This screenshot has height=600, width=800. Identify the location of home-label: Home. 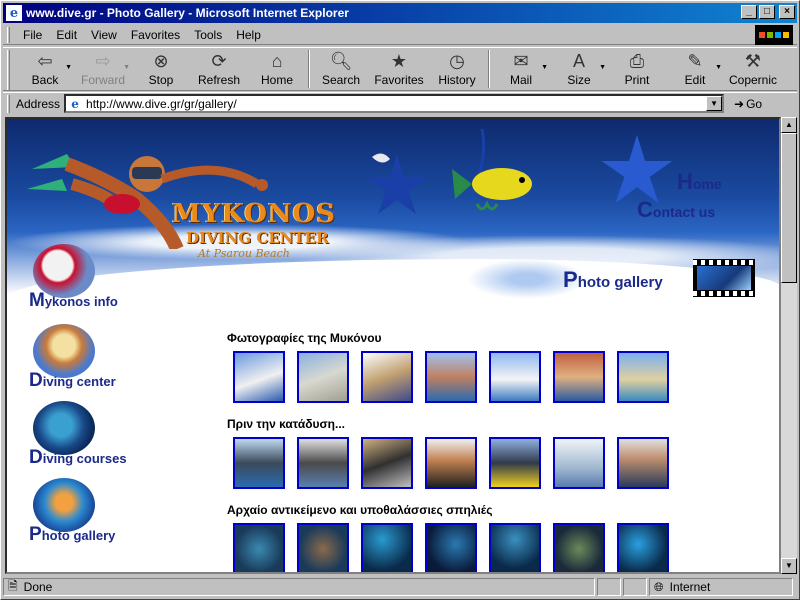
(276, 80).